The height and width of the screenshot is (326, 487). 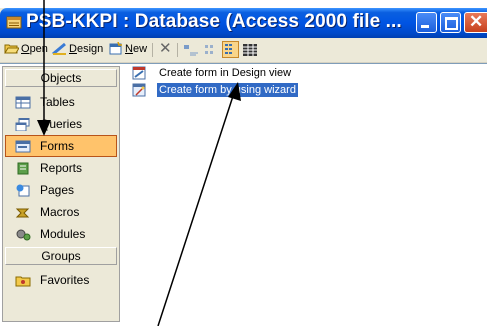 I want to click on database-icon, so click(x=14, y=22).